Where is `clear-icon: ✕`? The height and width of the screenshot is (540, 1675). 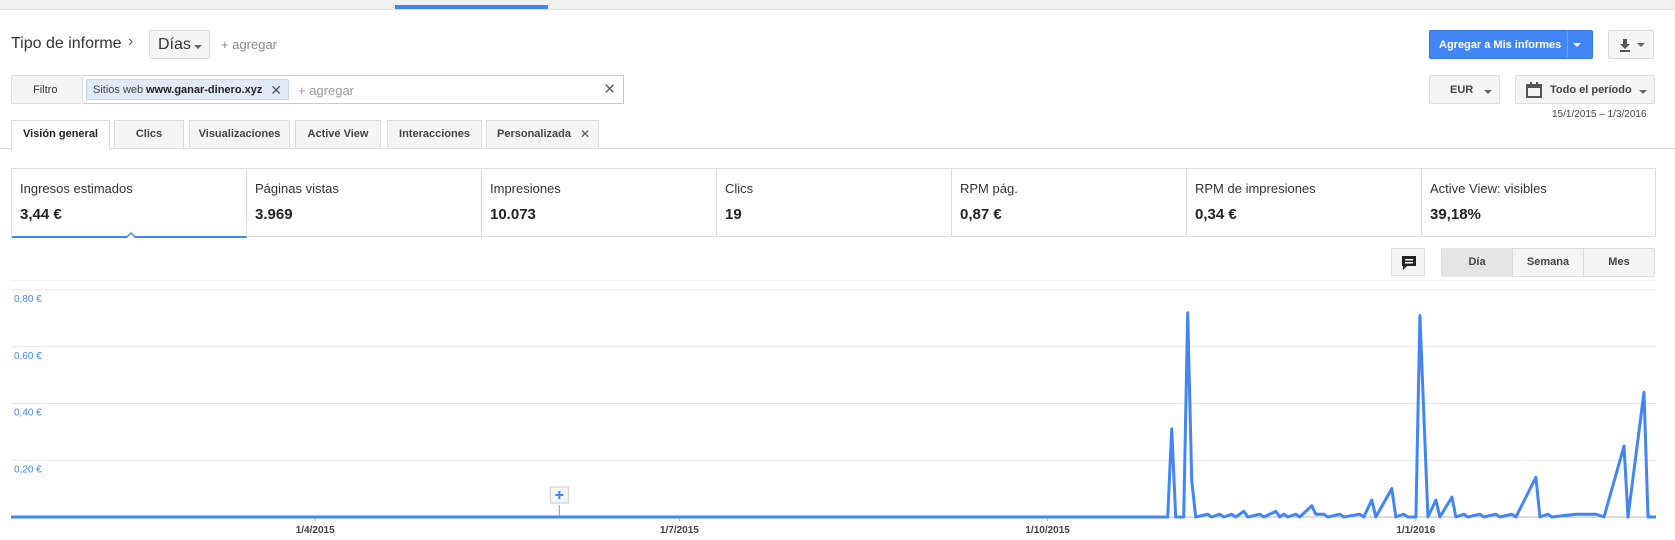 clear-icon: ✕ is located at coordinates (609, 89).